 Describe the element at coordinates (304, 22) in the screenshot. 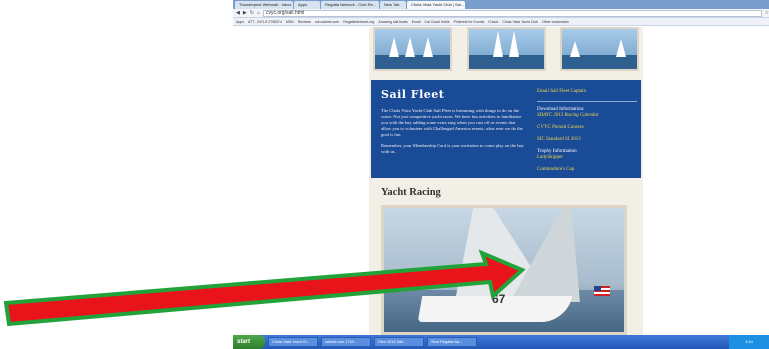

I see `bookmark-item: Reviews` at that location.